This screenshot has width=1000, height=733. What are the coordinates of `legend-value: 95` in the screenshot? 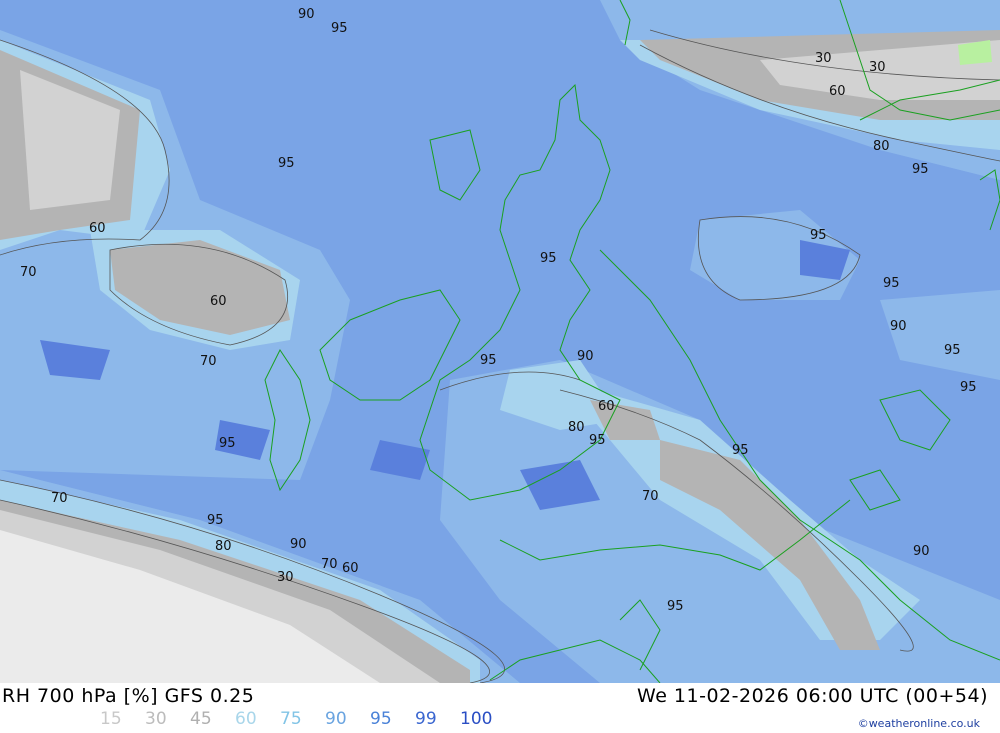 It's located at (381, 719).